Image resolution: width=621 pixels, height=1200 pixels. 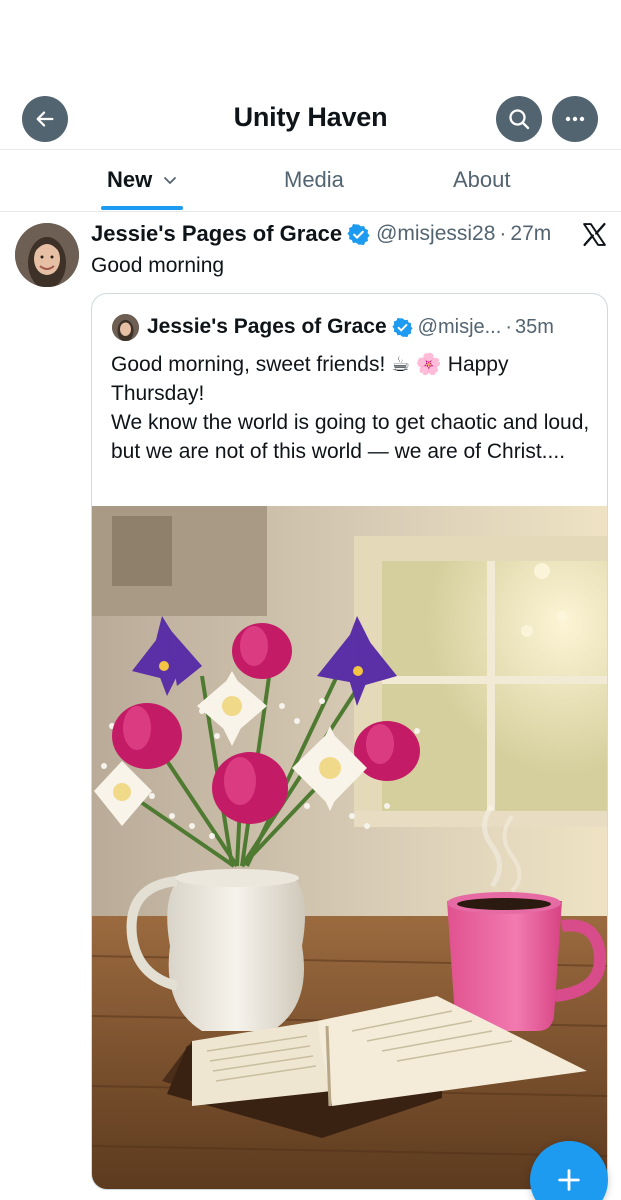 What do you see at coordinates (130, 179) in the screenshot?
I see `tab-new-label: New` at bounding box center [130, 179].